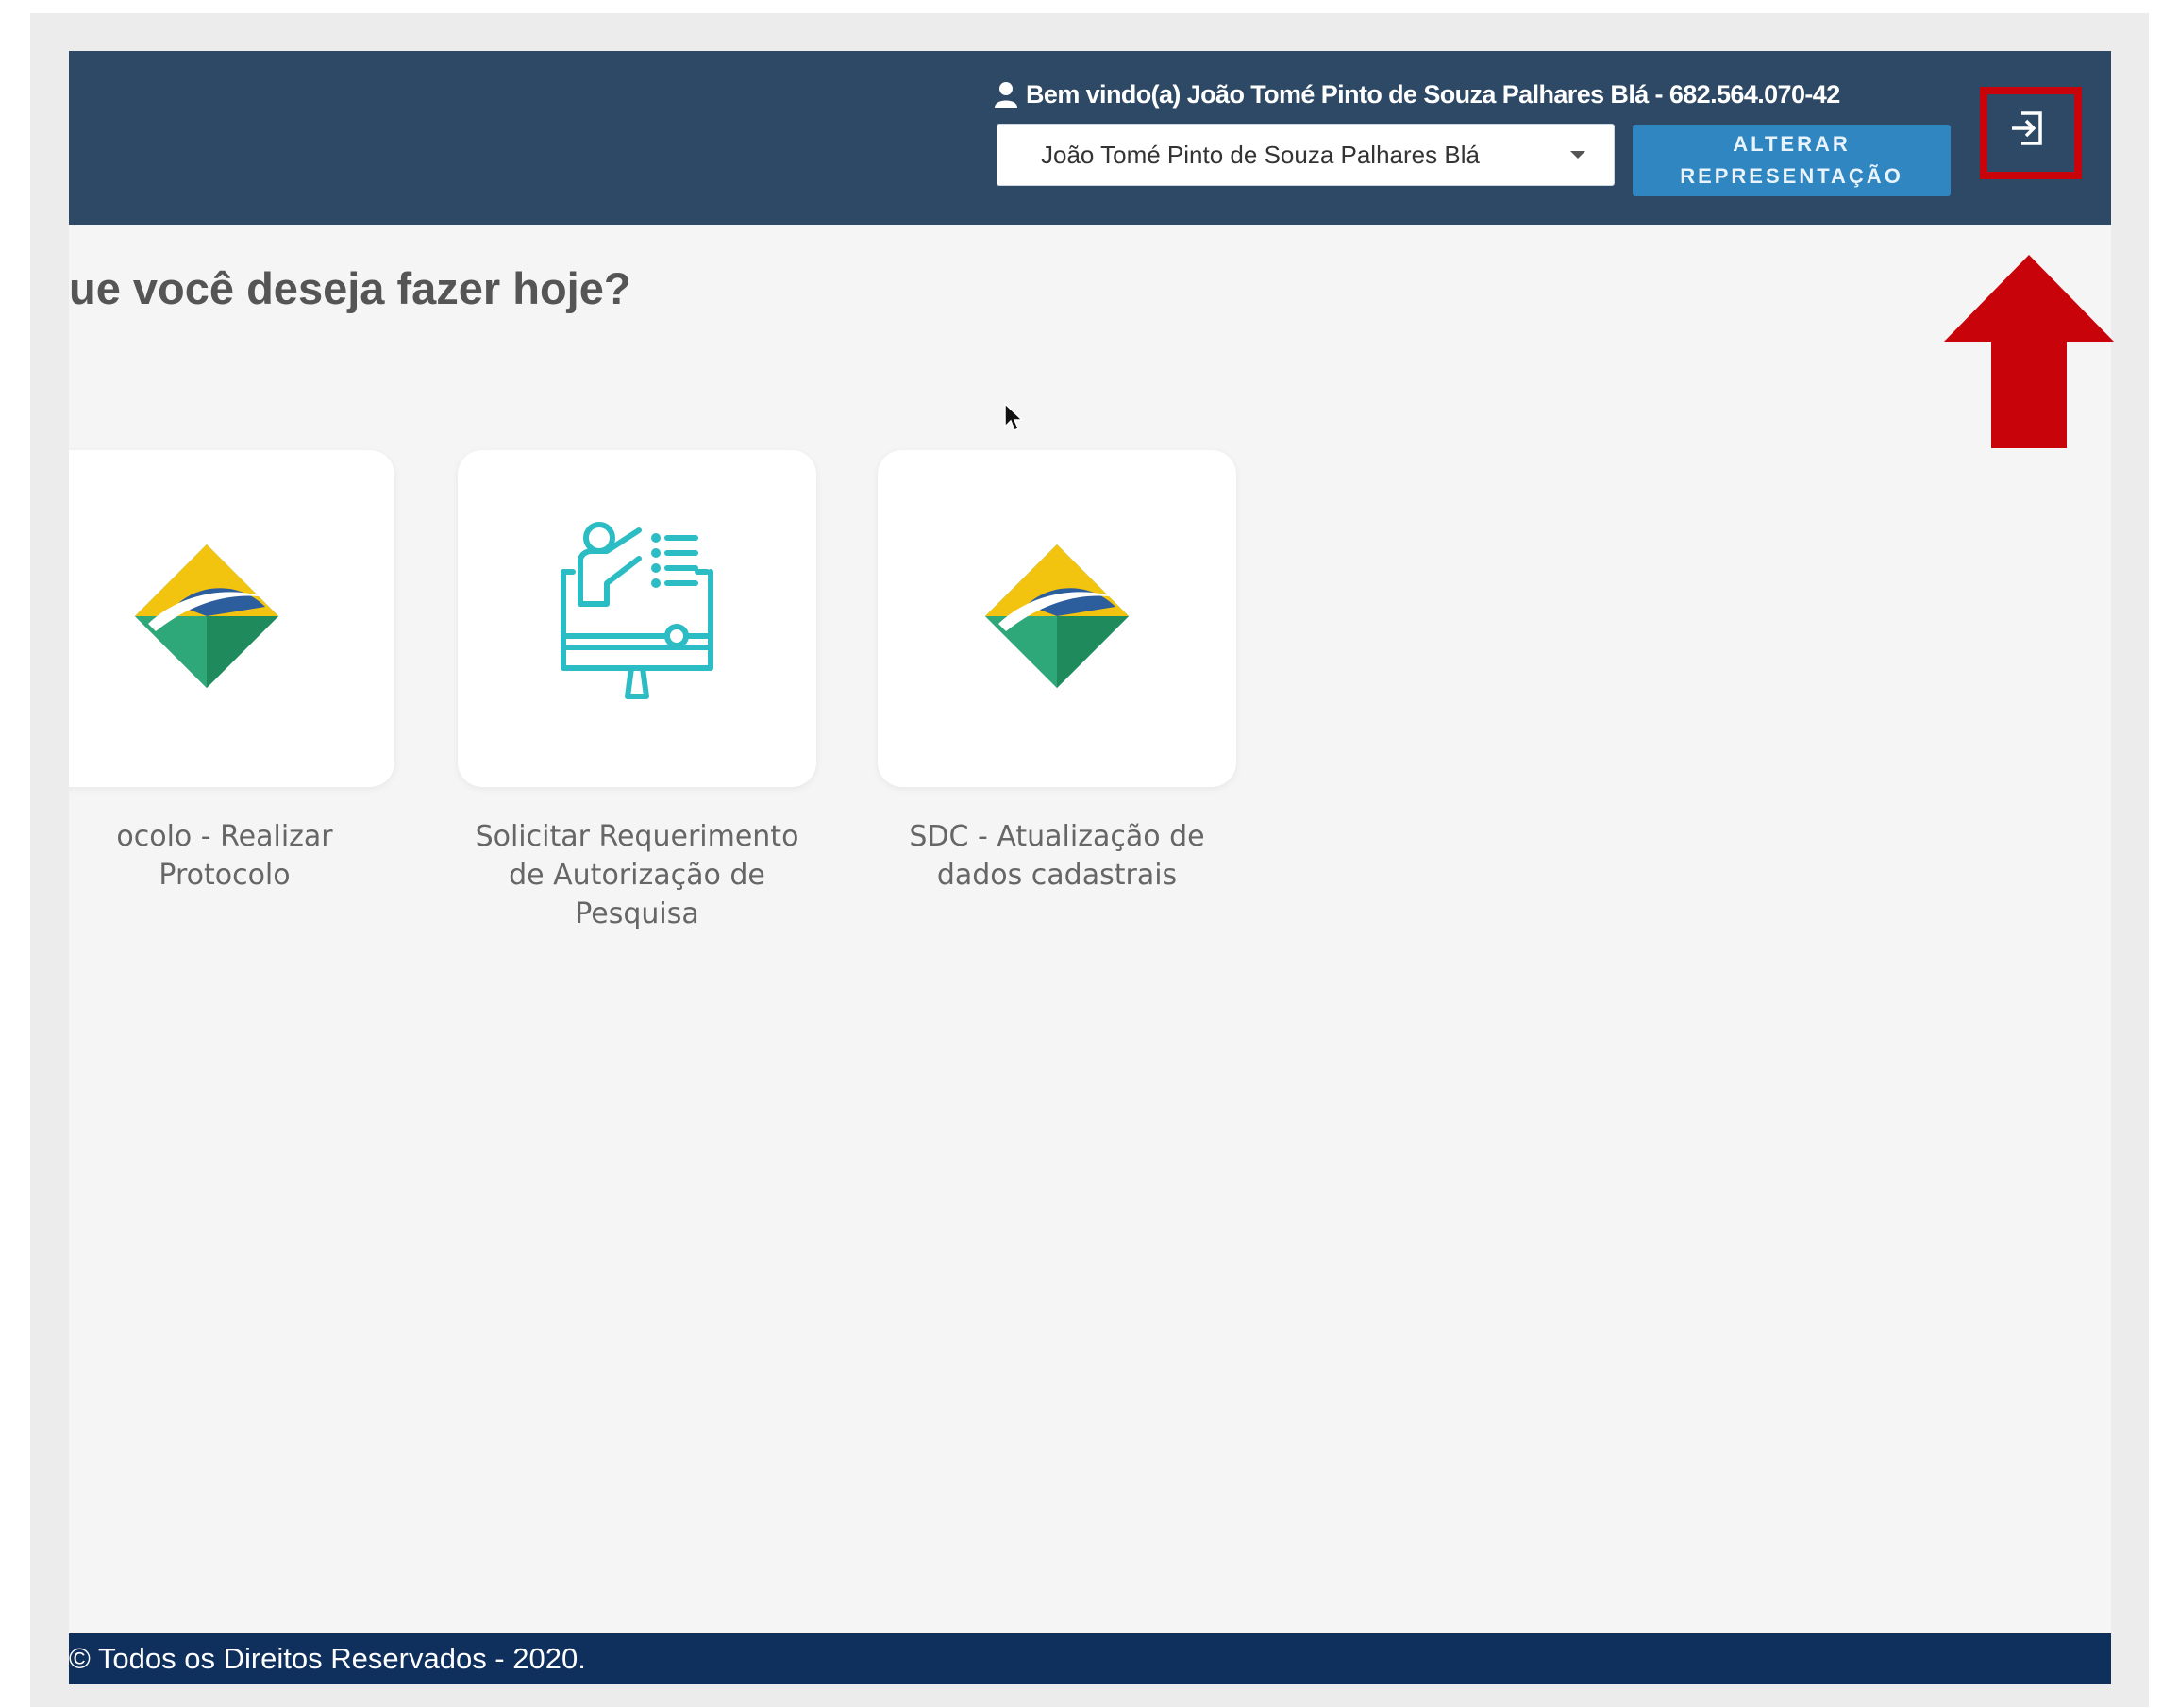  Describe the element at coordinates (225, 875) in the screenshot. I see `label-line: Protocolo` at that location.